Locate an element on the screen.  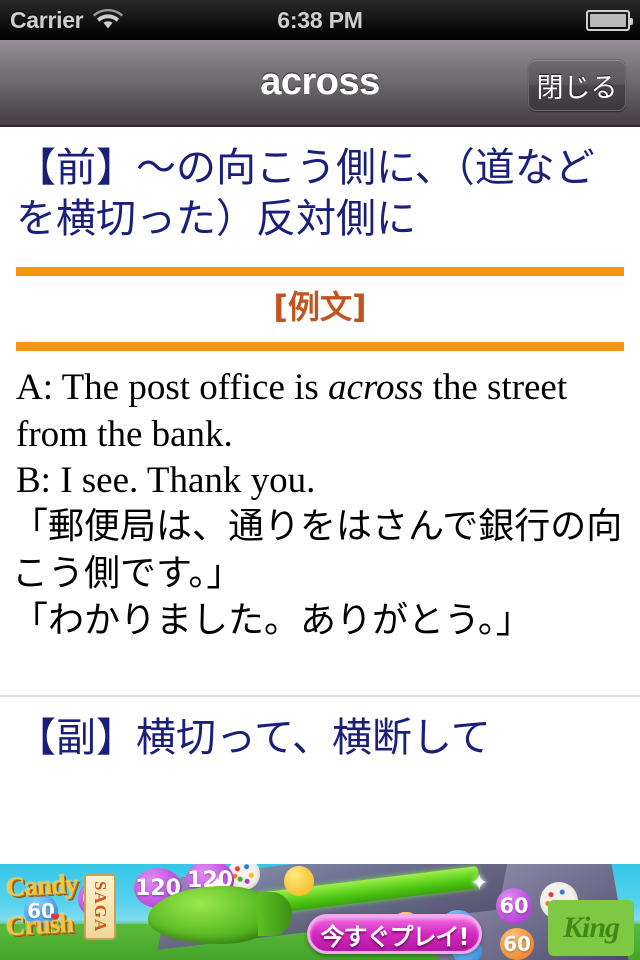
wifi-icon is located at coordinates (108, 19).